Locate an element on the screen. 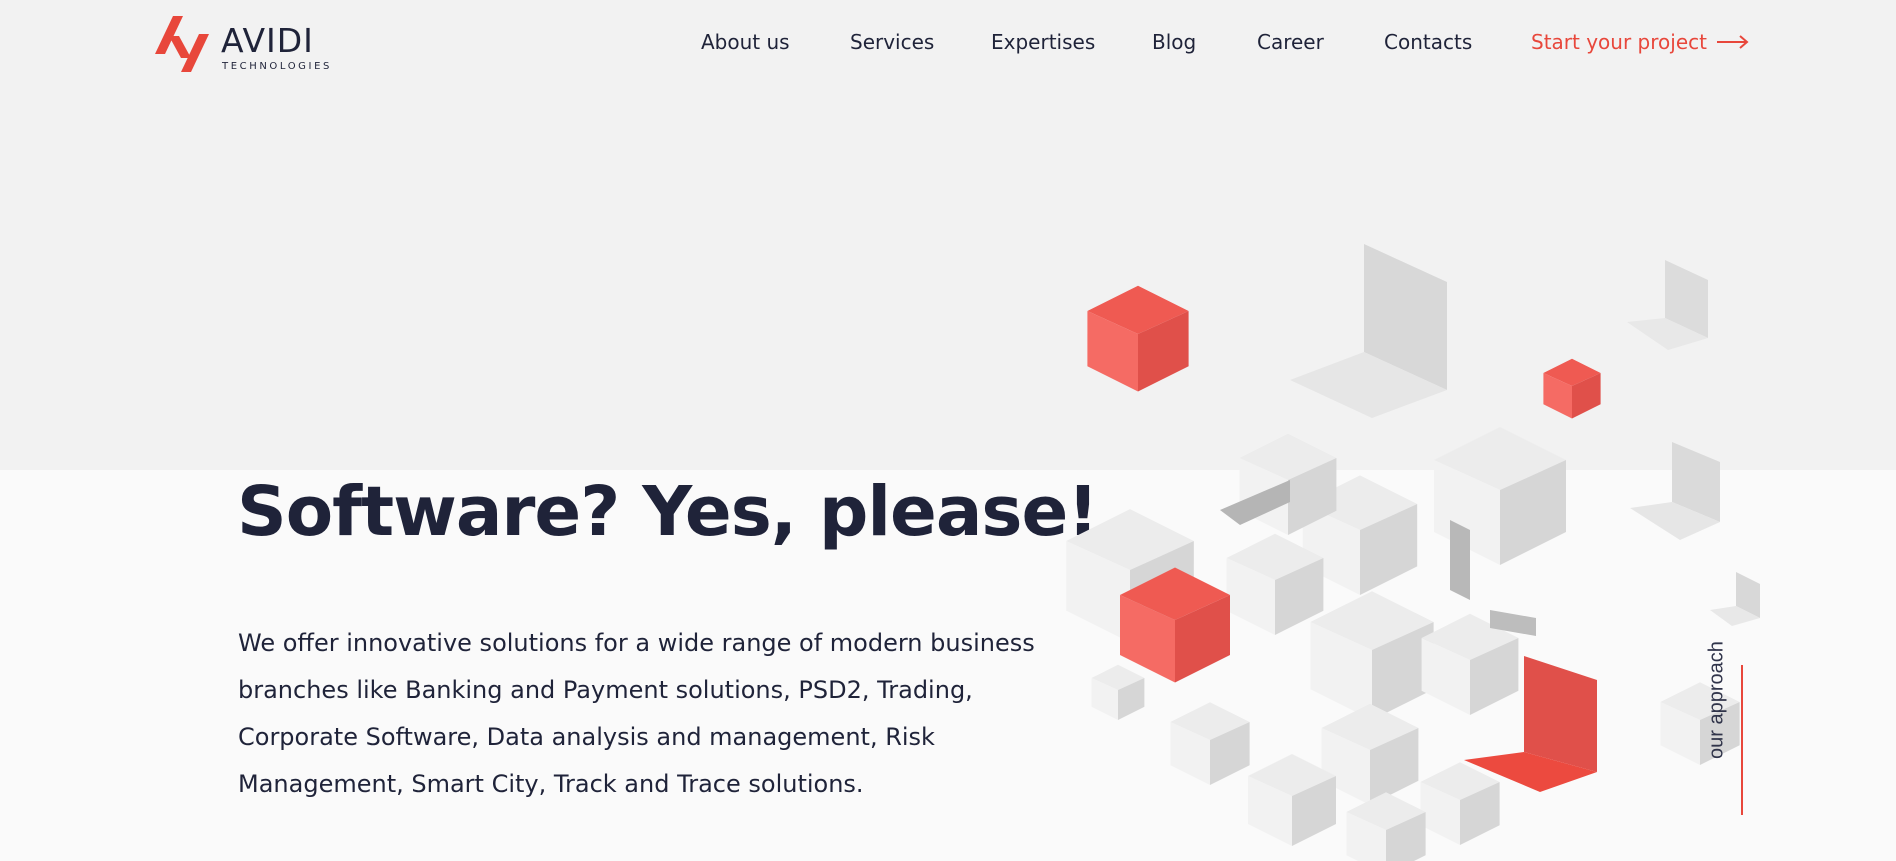  nav-item-expertises: Expertises is located at coordinates (1043, 42).